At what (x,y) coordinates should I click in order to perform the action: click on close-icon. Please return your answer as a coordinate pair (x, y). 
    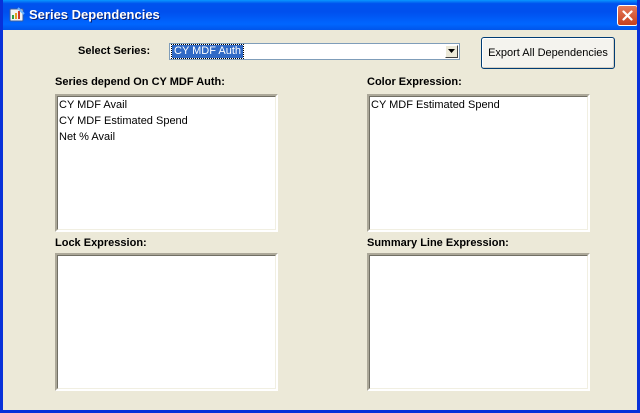
    Looking at the image, I should click on (627, 15).